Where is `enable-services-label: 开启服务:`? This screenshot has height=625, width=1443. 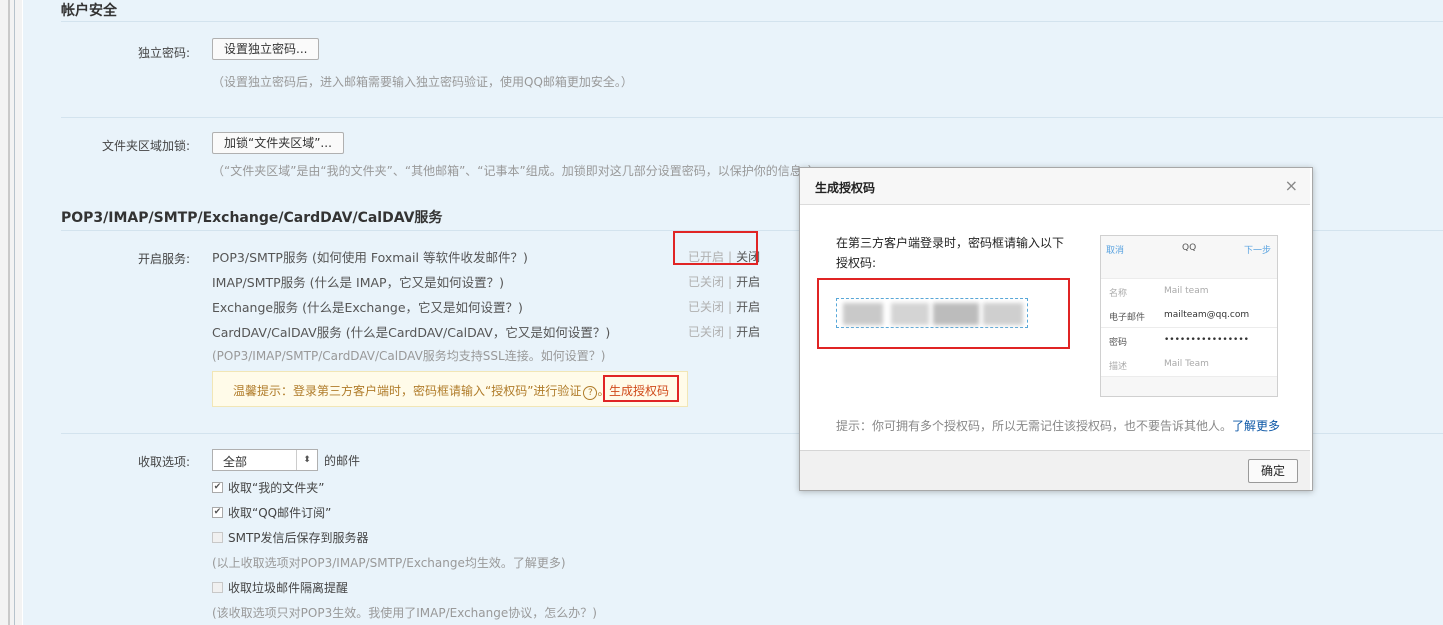 enable-services-label: 开启服务: is located at coordinates (163, 259).